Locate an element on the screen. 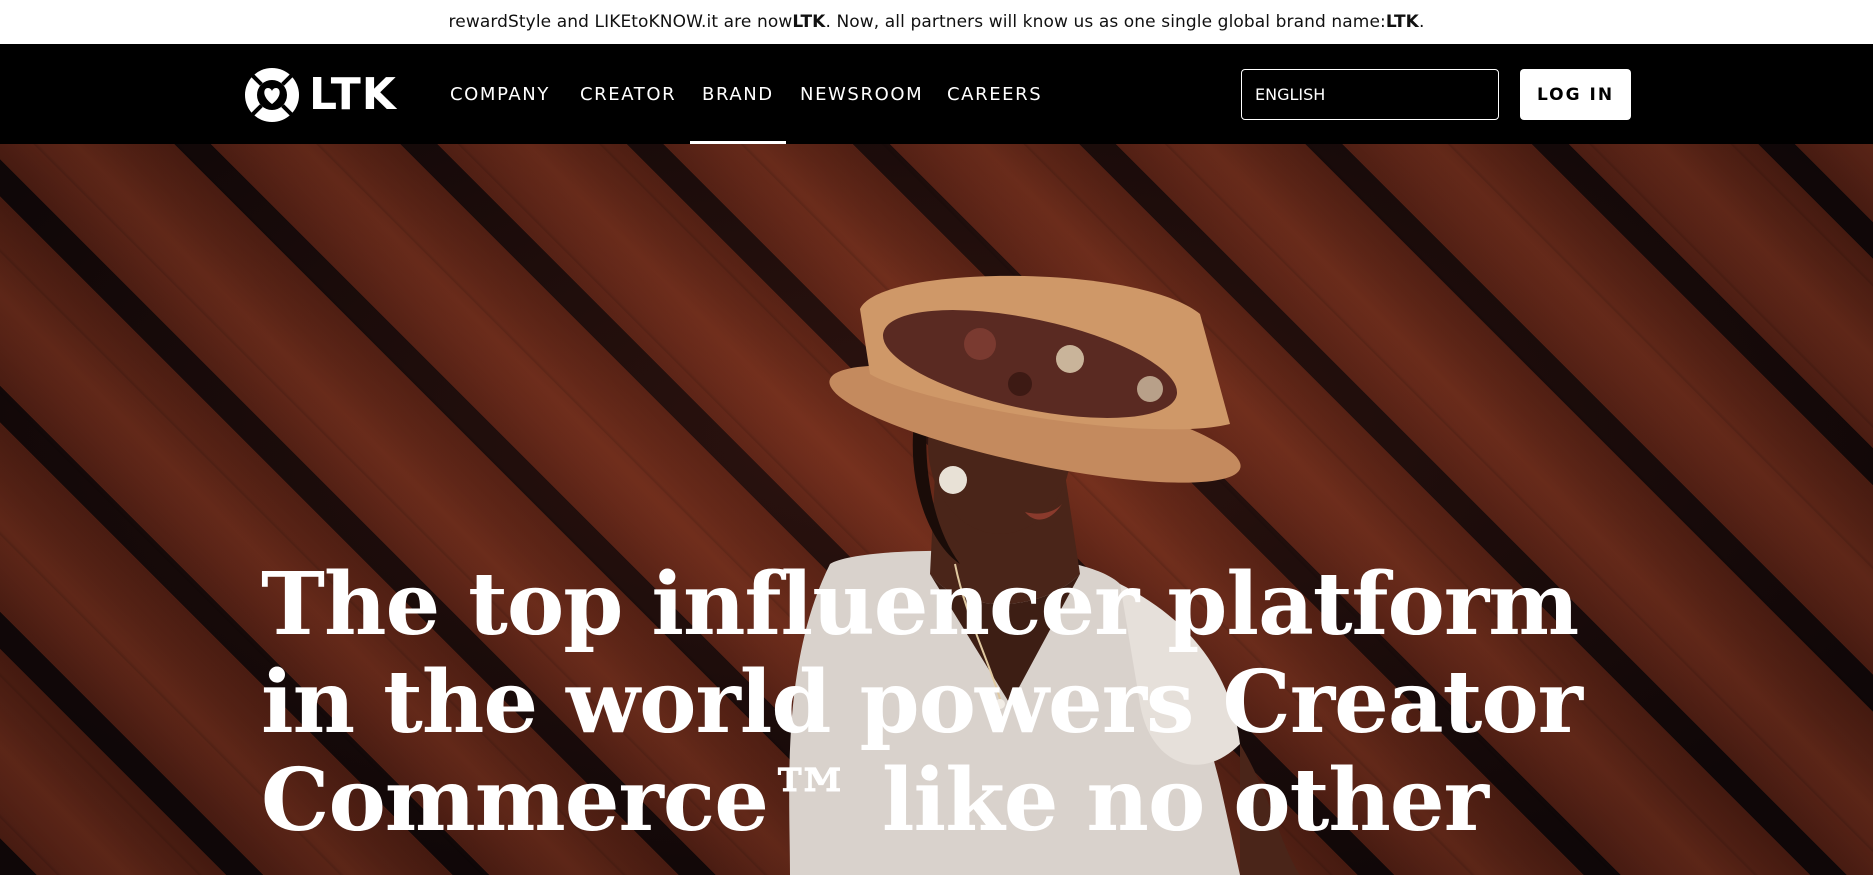 This screenshot has width=1873, height=875. announcement-text-start: rewardStyle and LIKEtoKNOW.it are now is located at coordinates (620, 22).